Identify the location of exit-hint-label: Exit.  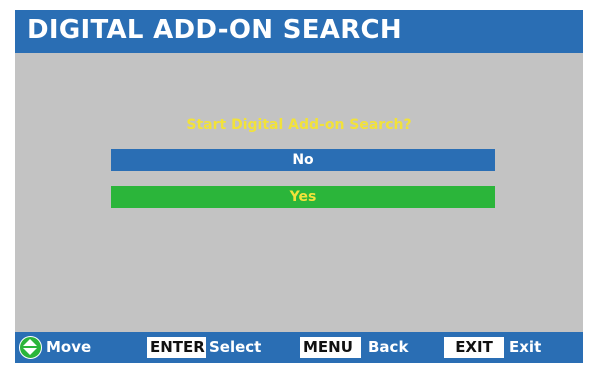
(525, 347).